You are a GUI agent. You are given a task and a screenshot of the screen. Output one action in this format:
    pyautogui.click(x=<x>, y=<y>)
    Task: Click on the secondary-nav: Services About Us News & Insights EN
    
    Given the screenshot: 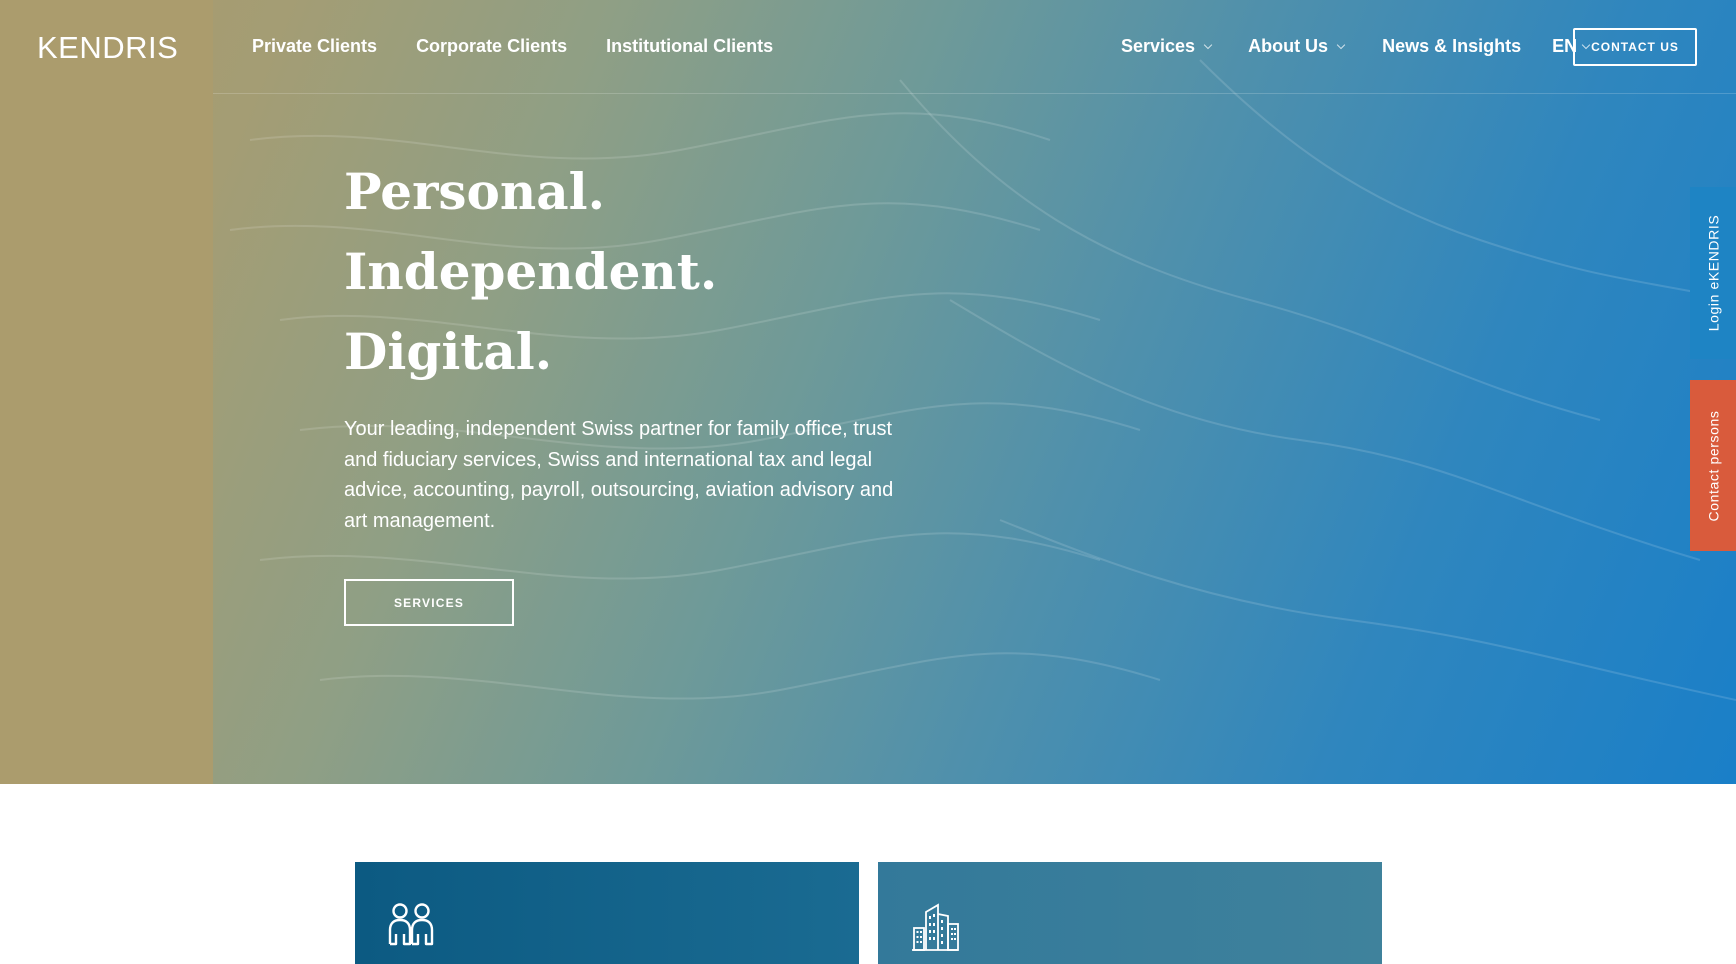 What is the action you would take?
    pyautogui.click(x=1356, y=46)
    